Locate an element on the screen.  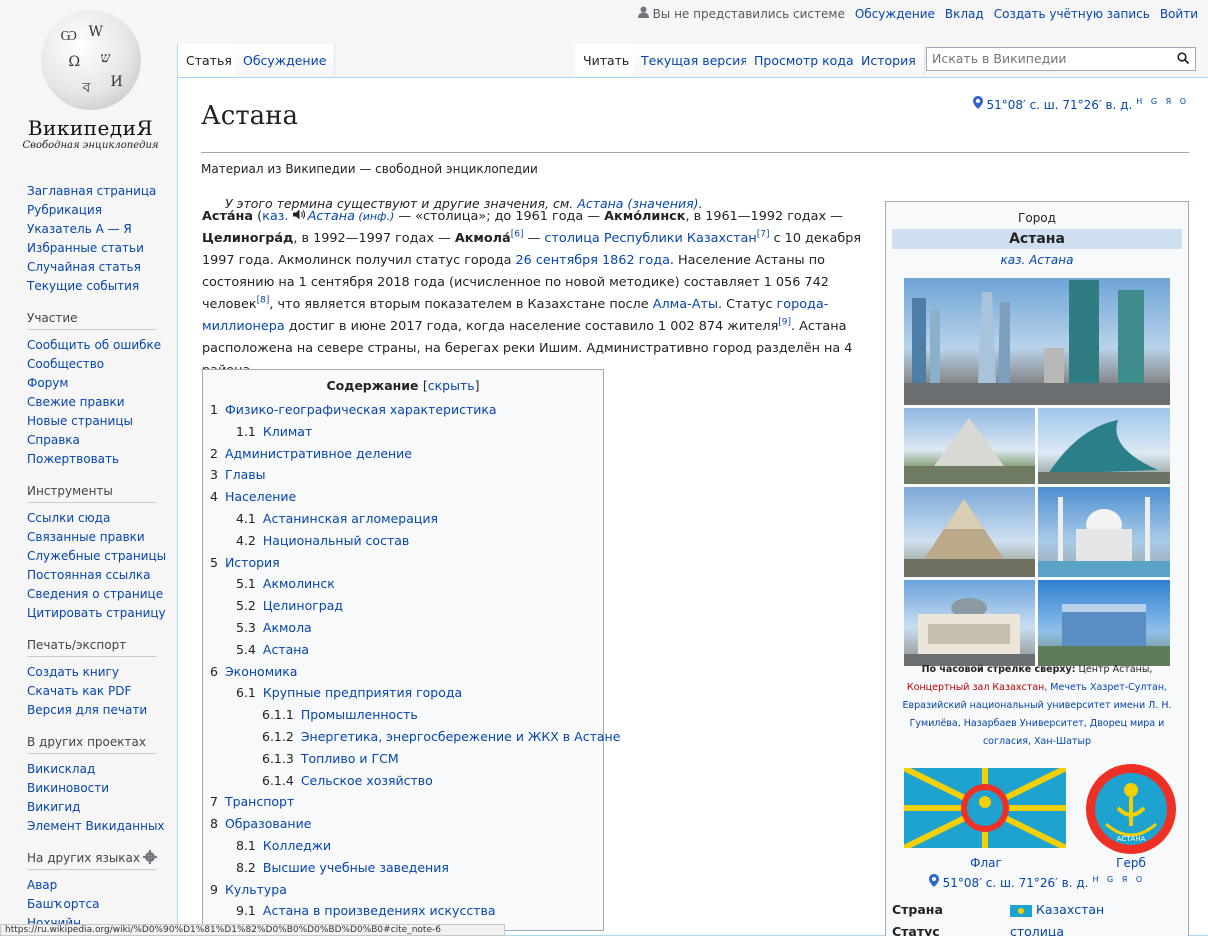
sidebar-project-item: Викисклад is located at coordinates (92, 769).